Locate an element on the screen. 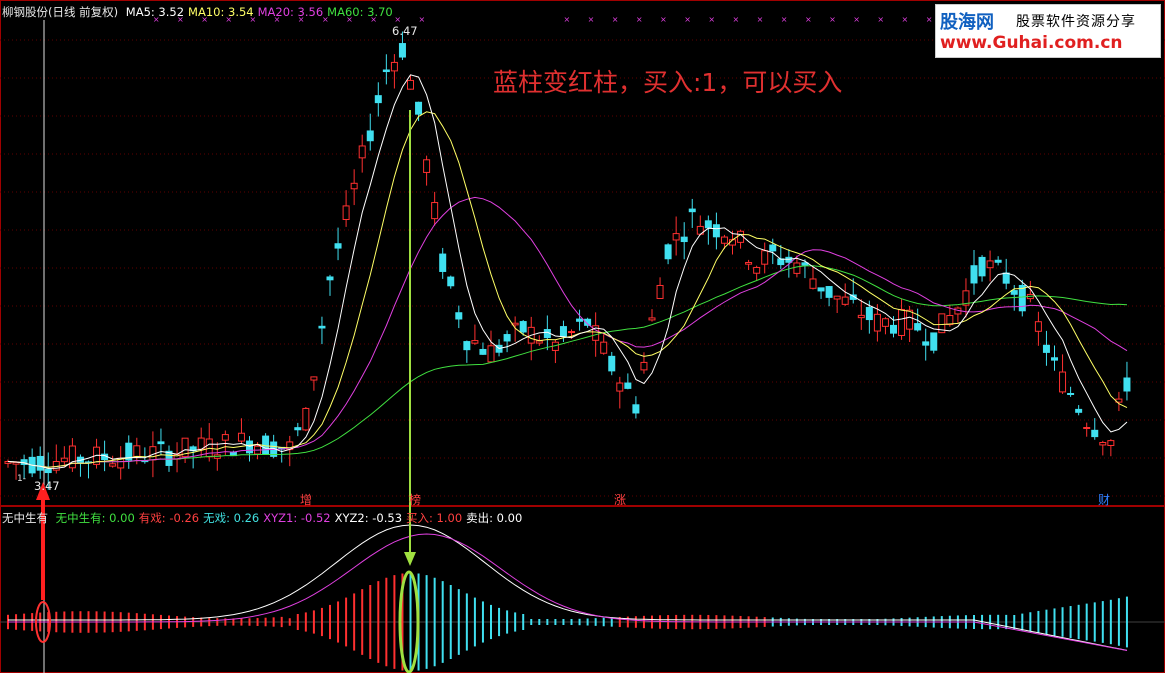 This screenshot has height=673, width=1165. event-marker: 财 is located at coordinates (1104, 499).